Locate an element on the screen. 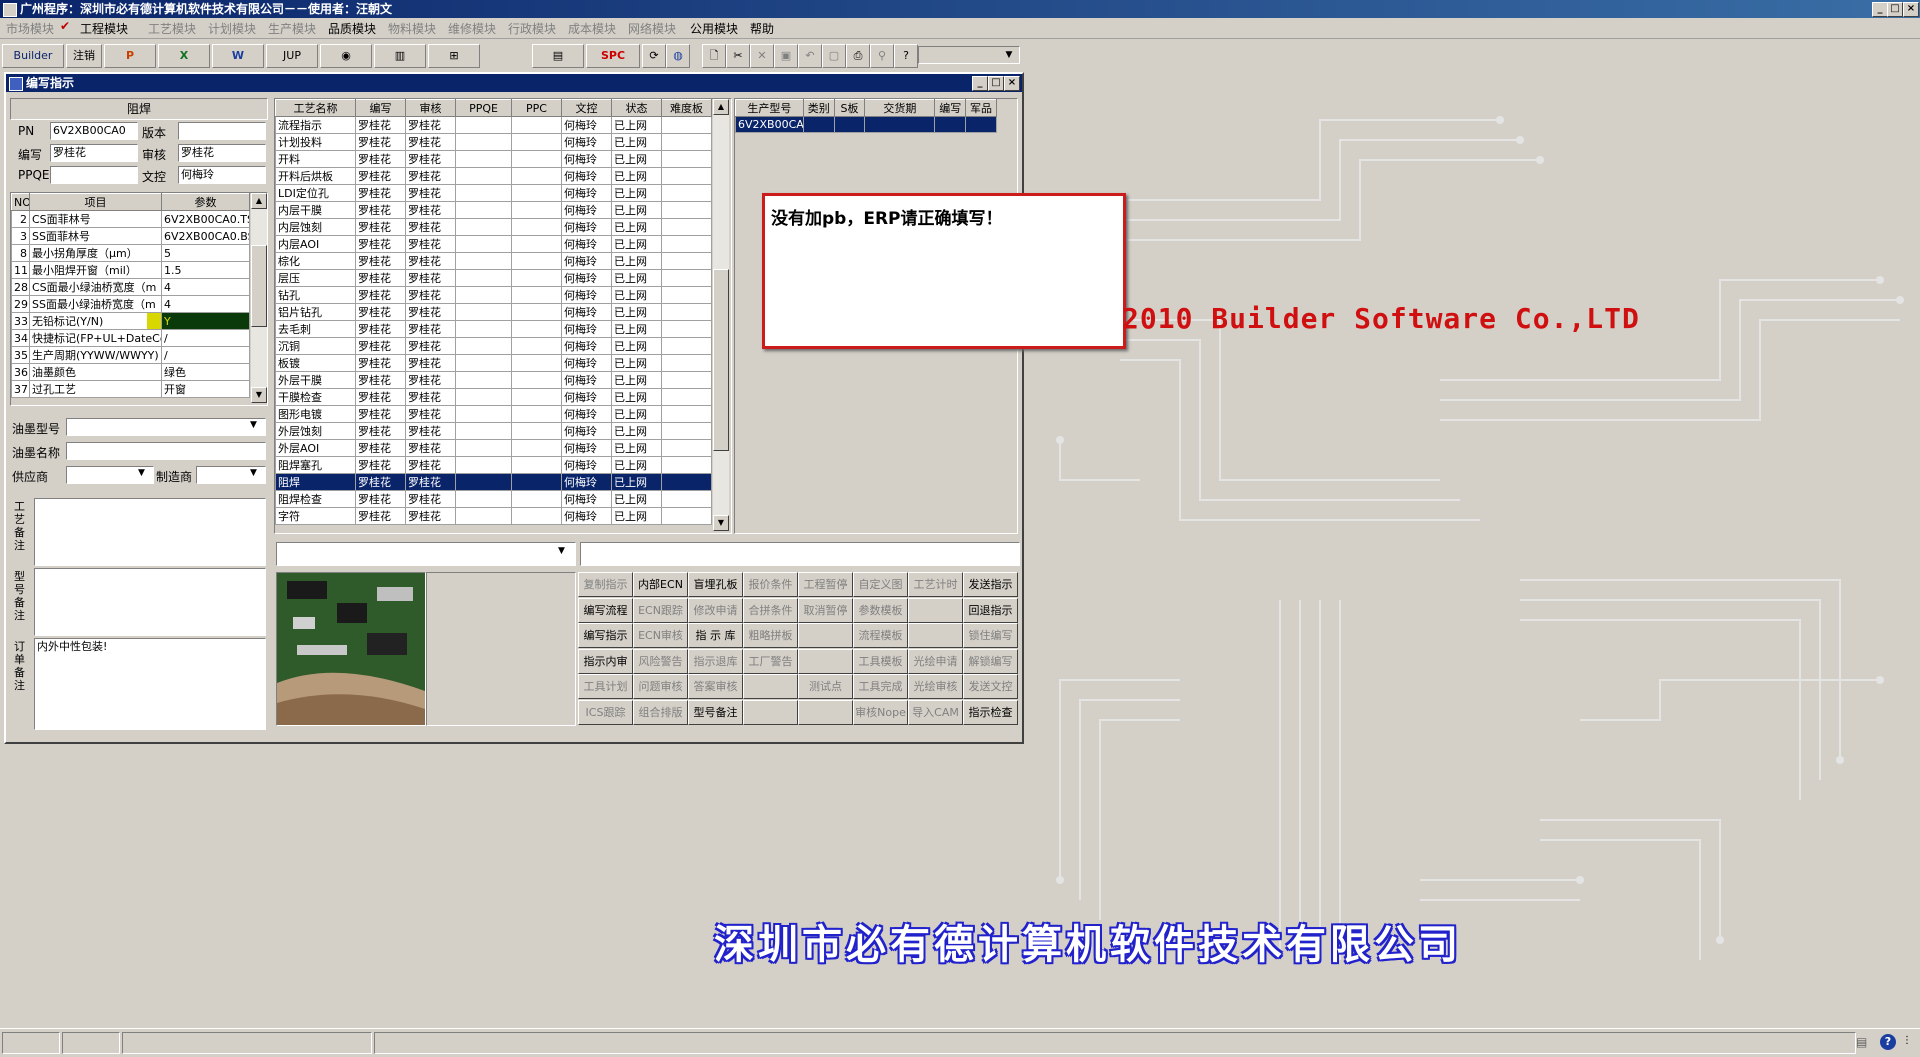  model-cell is located at coordinates (981, 124).